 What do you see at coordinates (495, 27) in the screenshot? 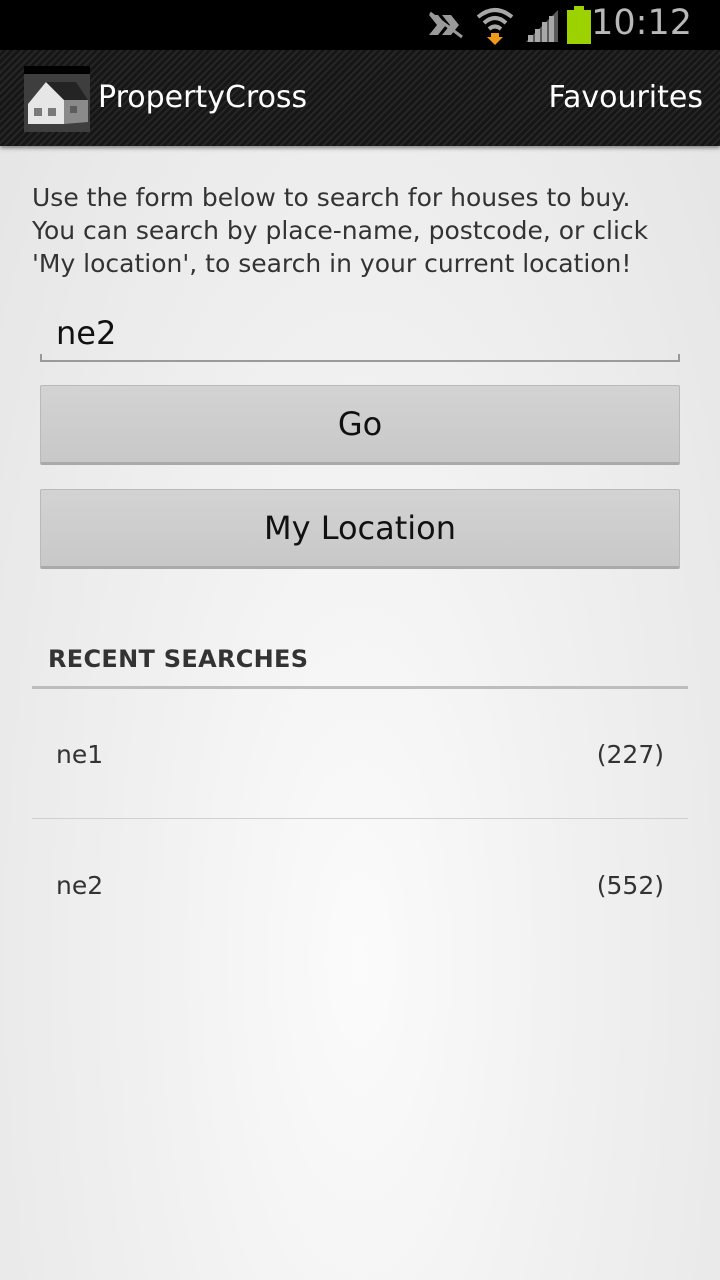
I see `wifi-icon` at bounding box center [495, 27].